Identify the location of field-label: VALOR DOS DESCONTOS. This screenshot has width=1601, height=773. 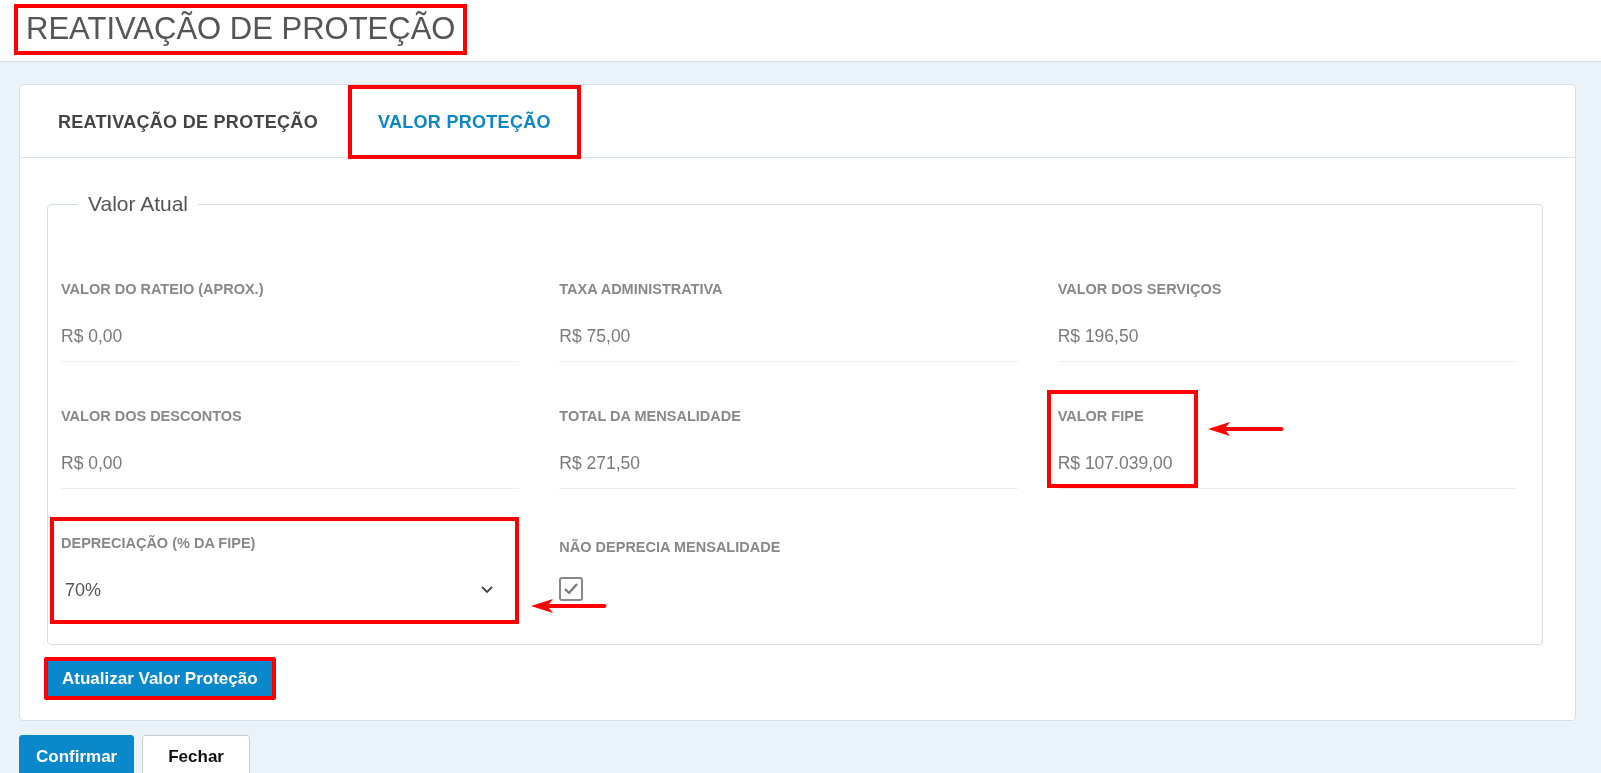
(152, 416).